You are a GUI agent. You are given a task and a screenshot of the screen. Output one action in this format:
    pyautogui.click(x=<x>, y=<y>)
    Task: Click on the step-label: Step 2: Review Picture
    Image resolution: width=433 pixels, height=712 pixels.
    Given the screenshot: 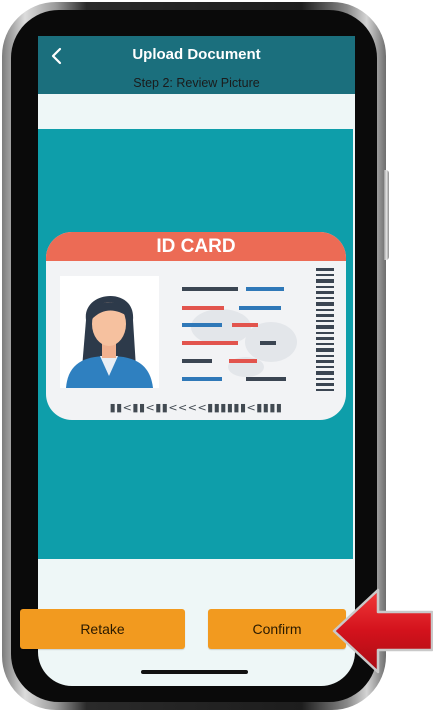 What is the action you would take?
    pyautogui.click(x=196, y=83)
    